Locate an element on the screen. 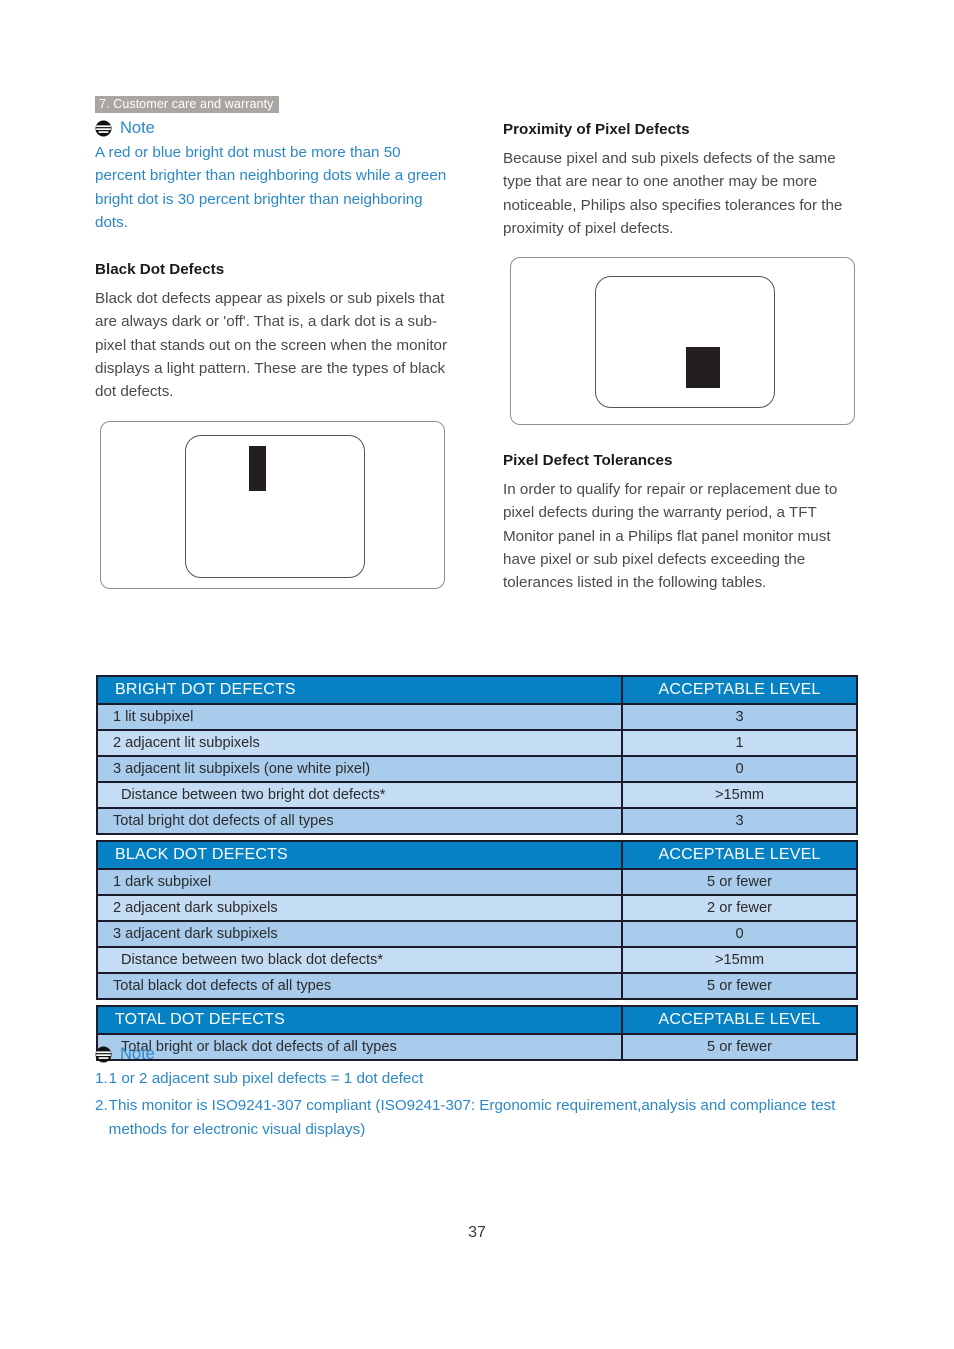 The height and width of the screenshot is (1349, 954). table-cell-label: 1 lit subpixel is located at coordinates (359, 717).